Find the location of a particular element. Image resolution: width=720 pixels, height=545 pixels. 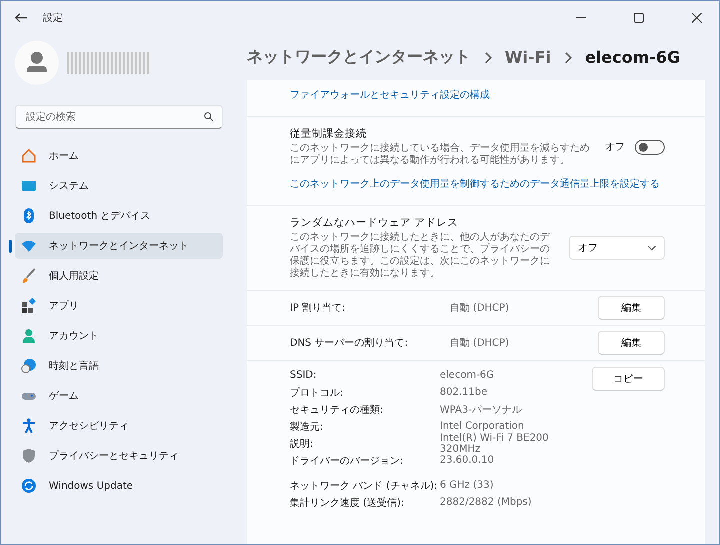

property-label: DNS サーバーの割り当て: is located at coordinates (350, 343).